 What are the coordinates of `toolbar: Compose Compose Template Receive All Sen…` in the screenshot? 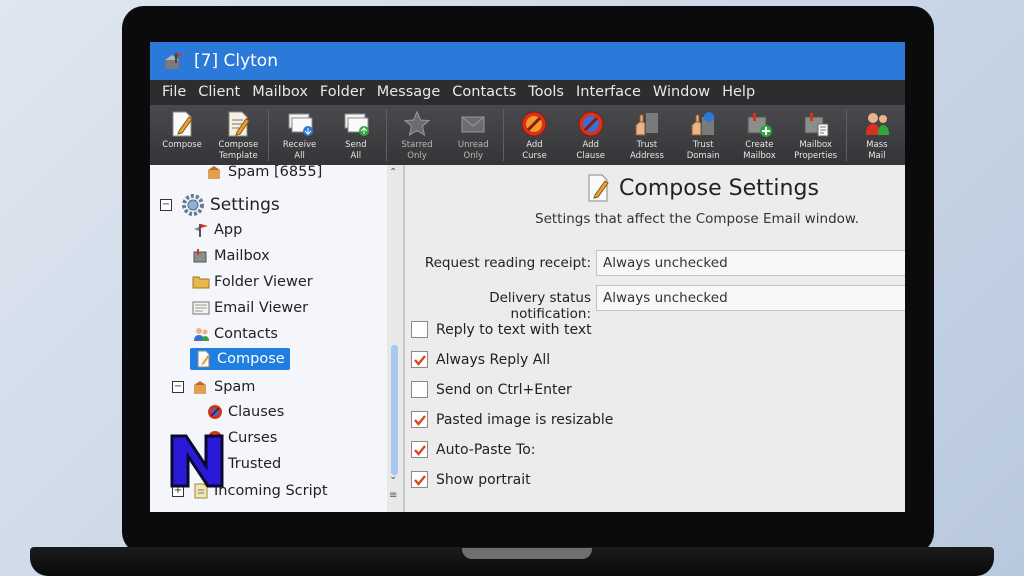 It's located at (527, 135).